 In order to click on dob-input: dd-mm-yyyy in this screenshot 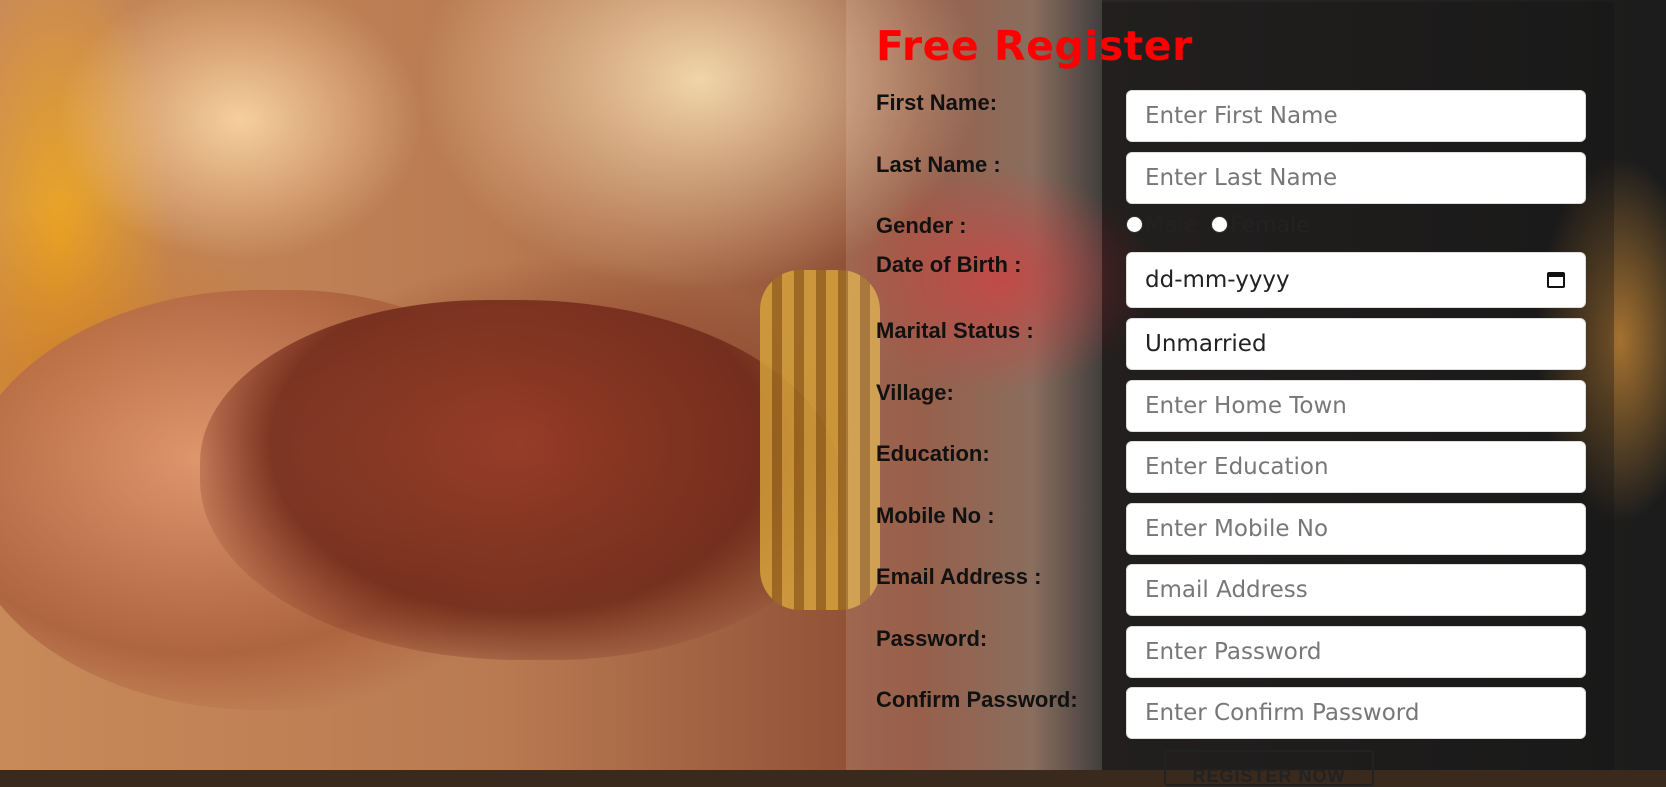, I will do `click(1356, 280)`.